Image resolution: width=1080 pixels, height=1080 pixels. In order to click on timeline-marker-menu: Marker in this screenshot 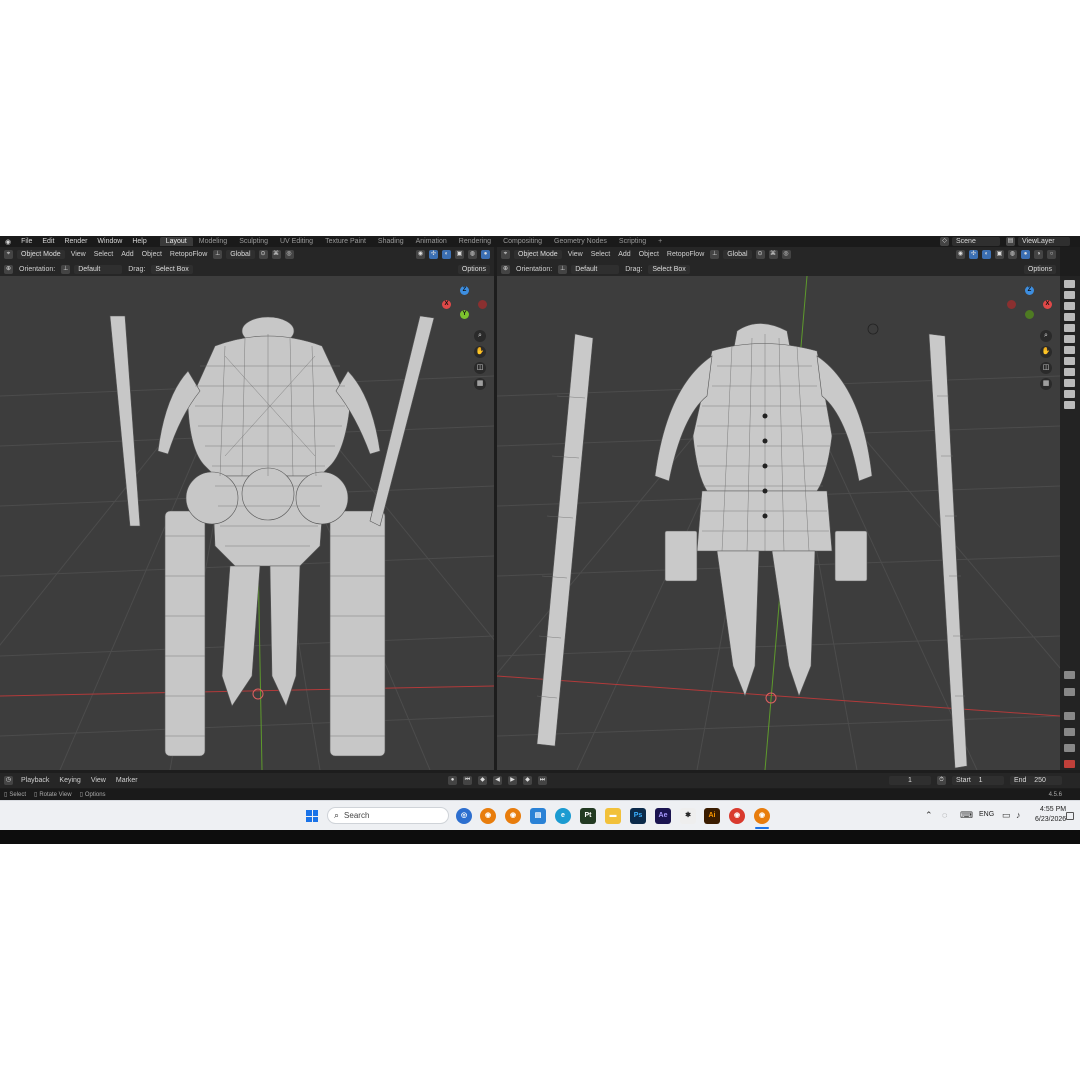, I will do `click(127, 780)`.